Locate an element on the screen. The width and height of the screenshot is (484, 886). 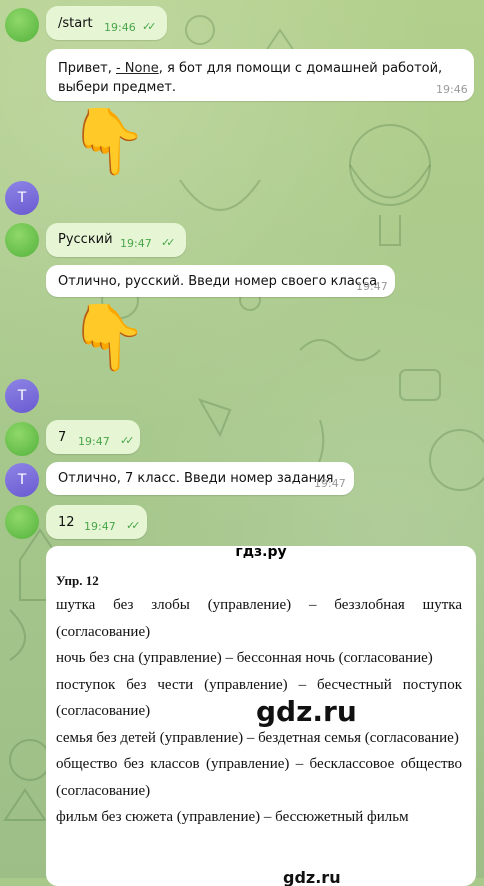
message-text: 7 is located at coordinates (62, 437).